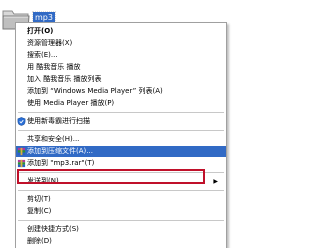 The width and height of the screenshot is (320, 248). I want to click on menu-item-label: 使用新毒霸进行扫描, so click(58, 121).